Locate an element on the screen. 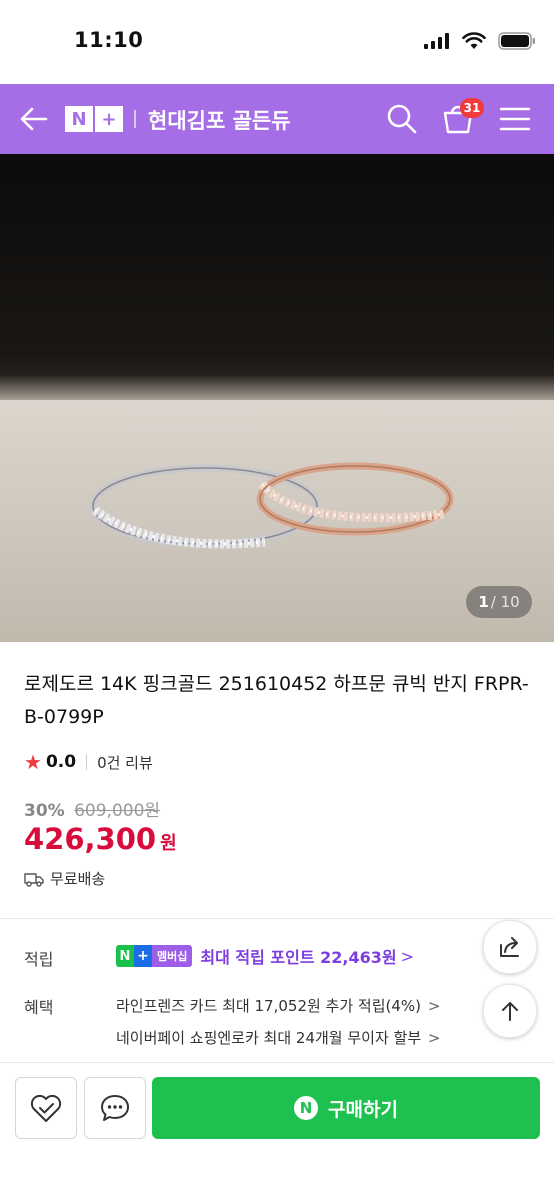  menu-button is located at coordinates (515, 119).